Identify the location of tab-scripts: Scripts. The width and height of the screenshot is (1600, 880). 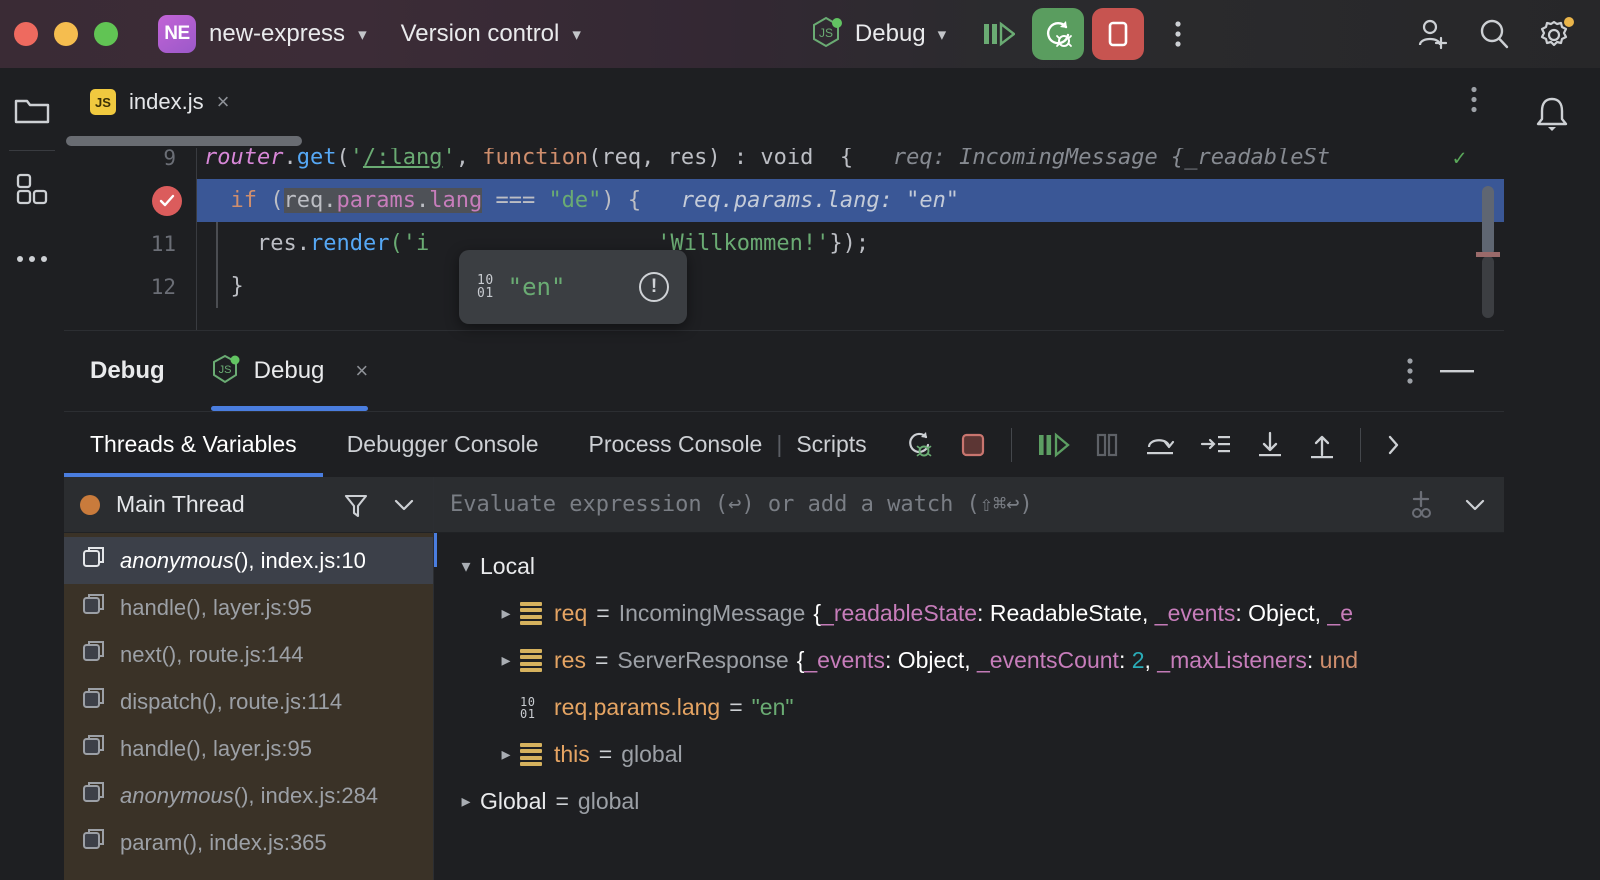
(831, 445).